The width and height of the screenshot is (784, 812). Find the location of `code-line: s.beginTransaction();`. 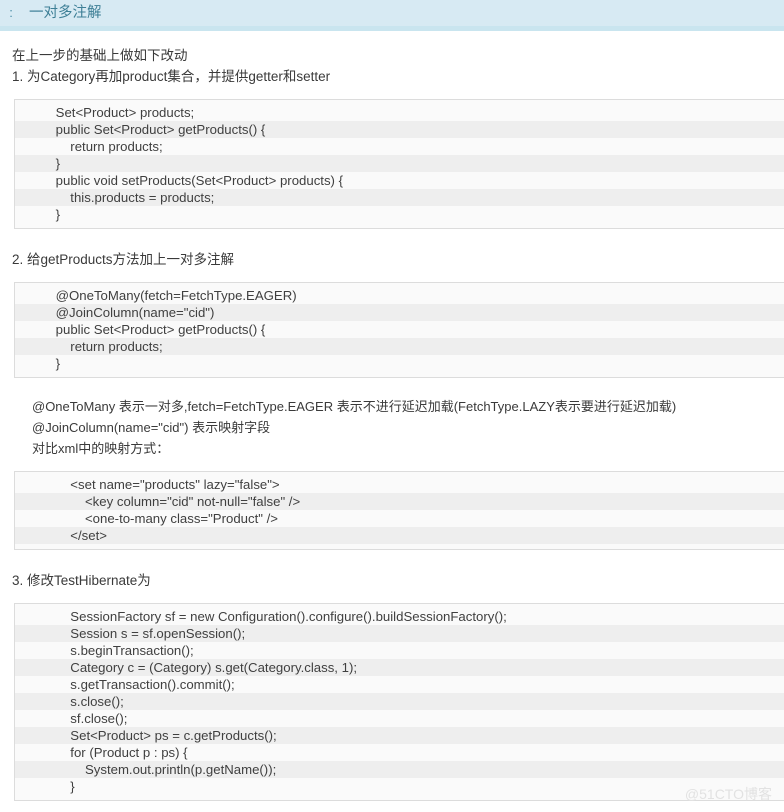

code-line: s.beginTransaction(); is located at coordinates (399, 650).